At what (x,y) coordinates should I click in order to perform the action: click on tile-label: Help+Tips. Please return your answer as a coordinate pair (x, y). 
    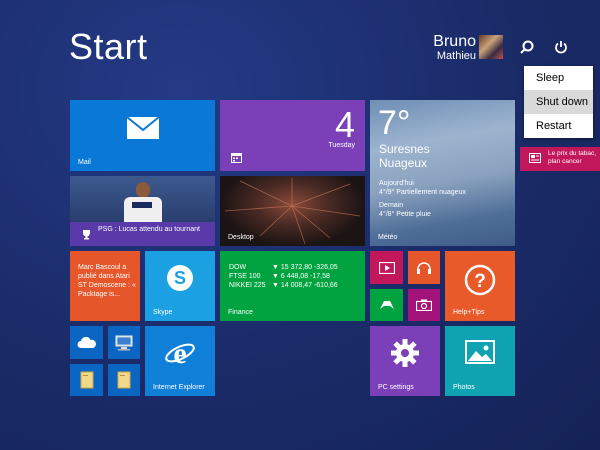
    Looking at the image, I should click on (469, 312).